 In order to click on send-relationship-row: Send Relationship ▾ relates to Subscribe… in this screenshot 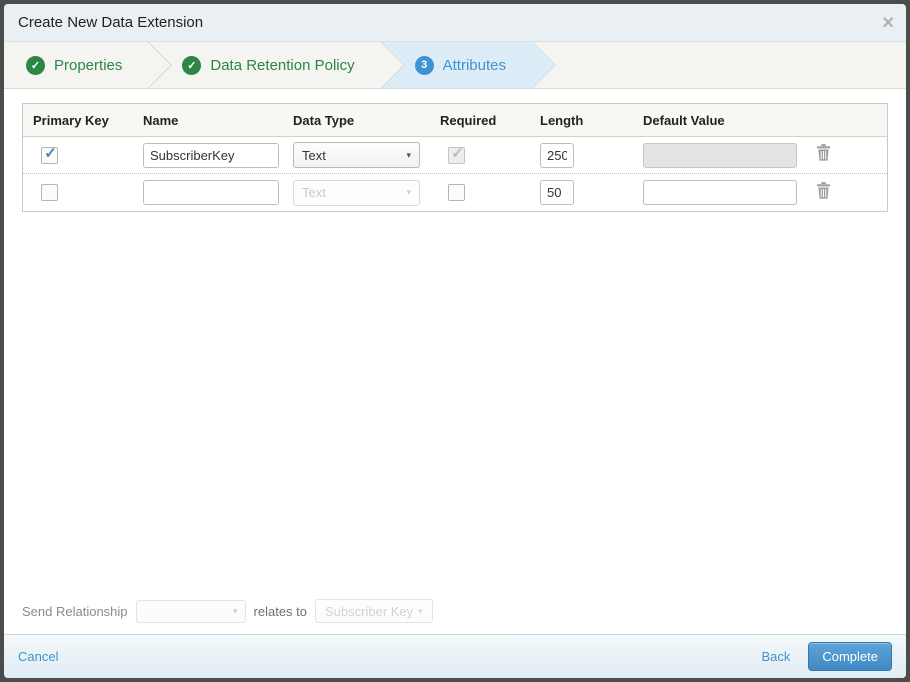, I will do `click(455, 614)`.